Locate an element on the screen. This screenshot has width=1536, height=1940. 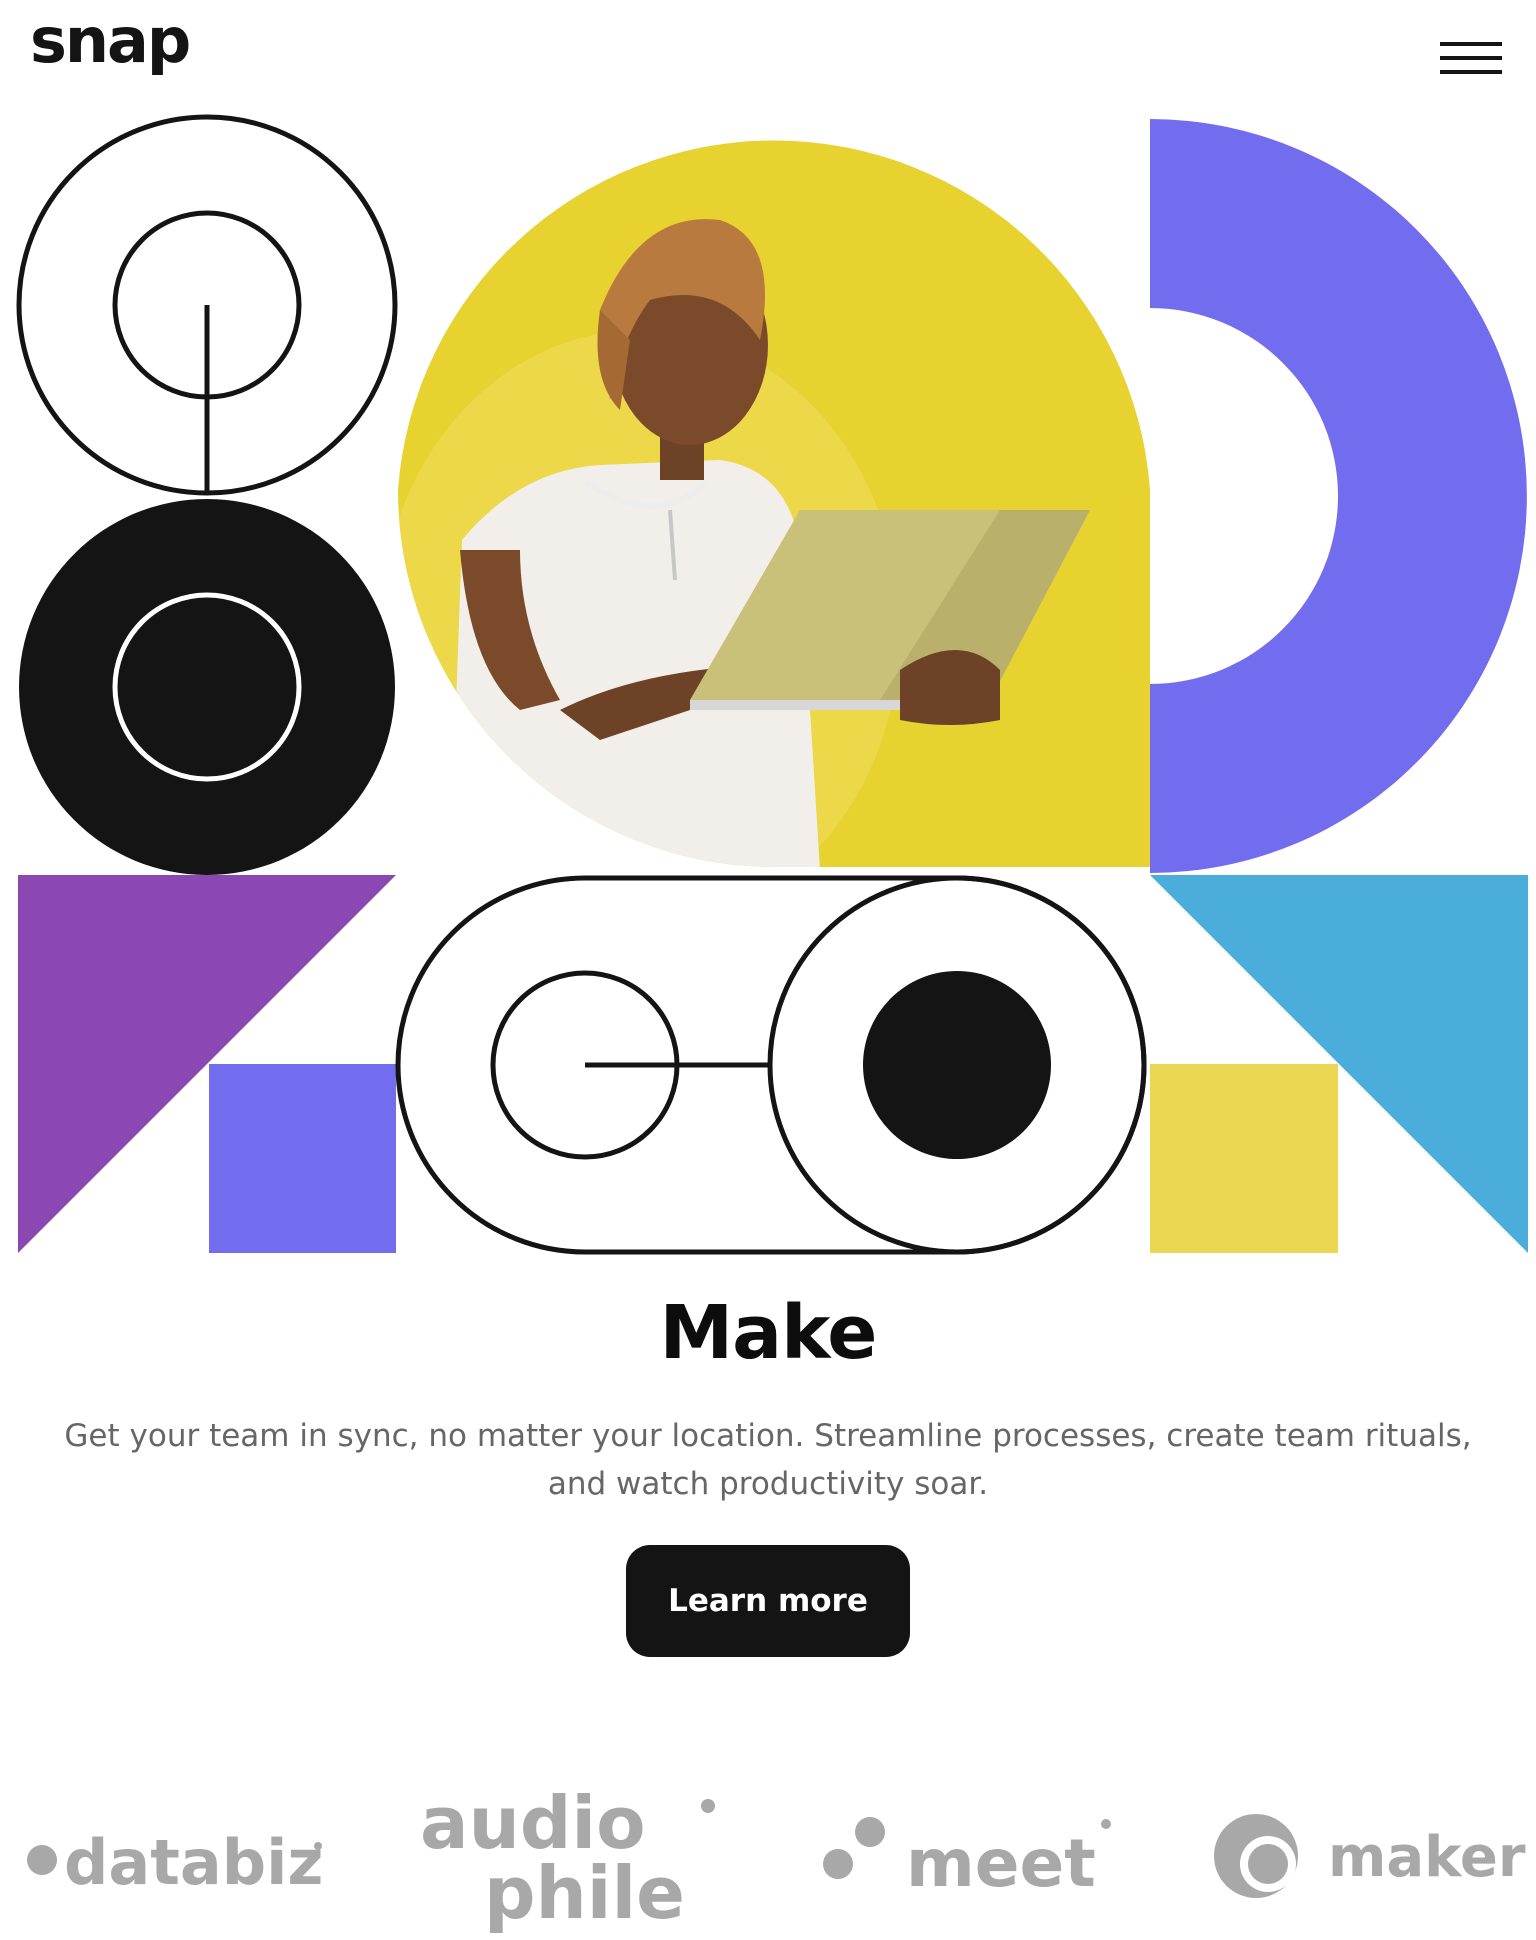
periwinkle-square-shape is located at coordinates (302, 1158).